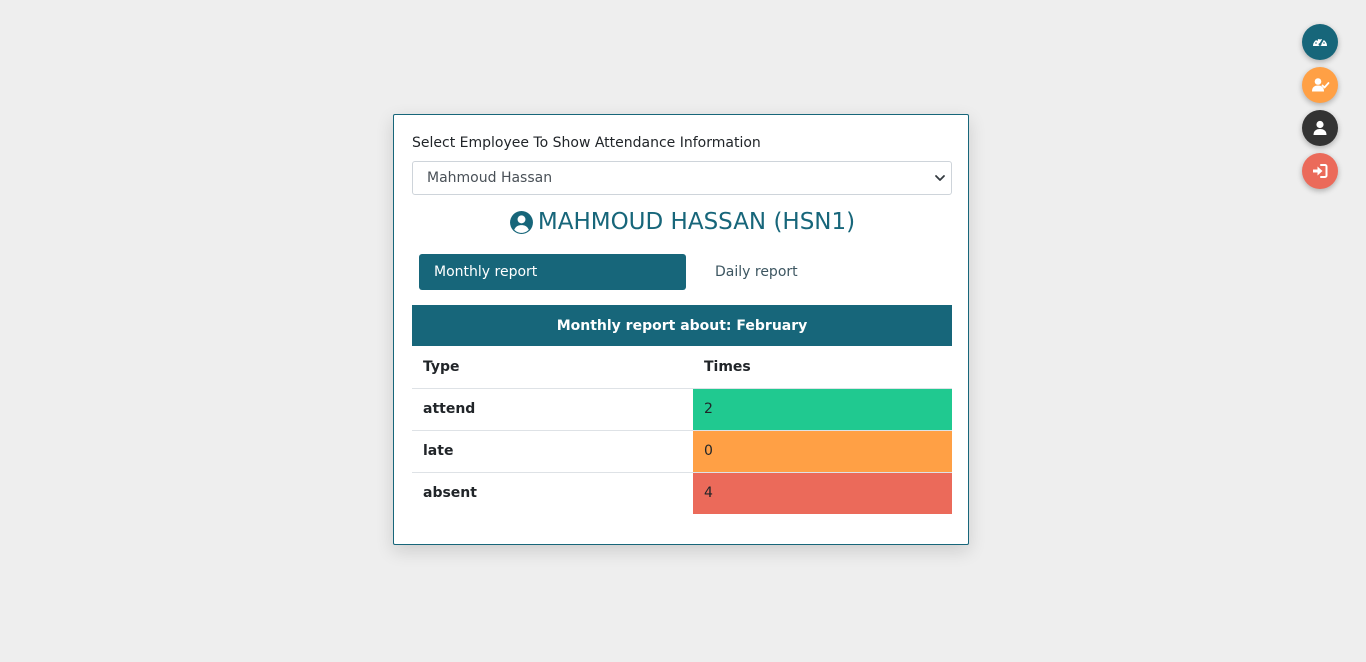  Describe the element at coordinates (552, 409) in the screenshot. I see `row-type: attend` at that location.